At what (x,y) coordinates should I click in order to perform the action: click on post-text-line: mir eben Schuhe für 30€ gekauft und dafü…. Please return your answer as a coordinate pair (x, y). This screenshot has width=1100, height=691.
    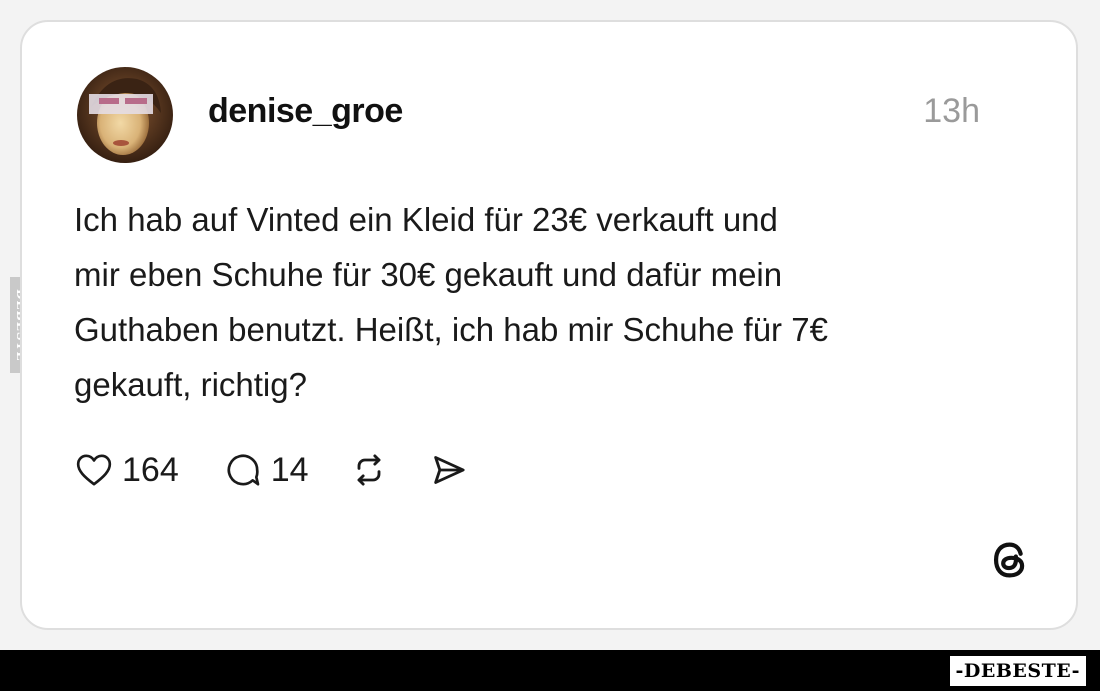
    Looking at the image, I should click on (428, 274).